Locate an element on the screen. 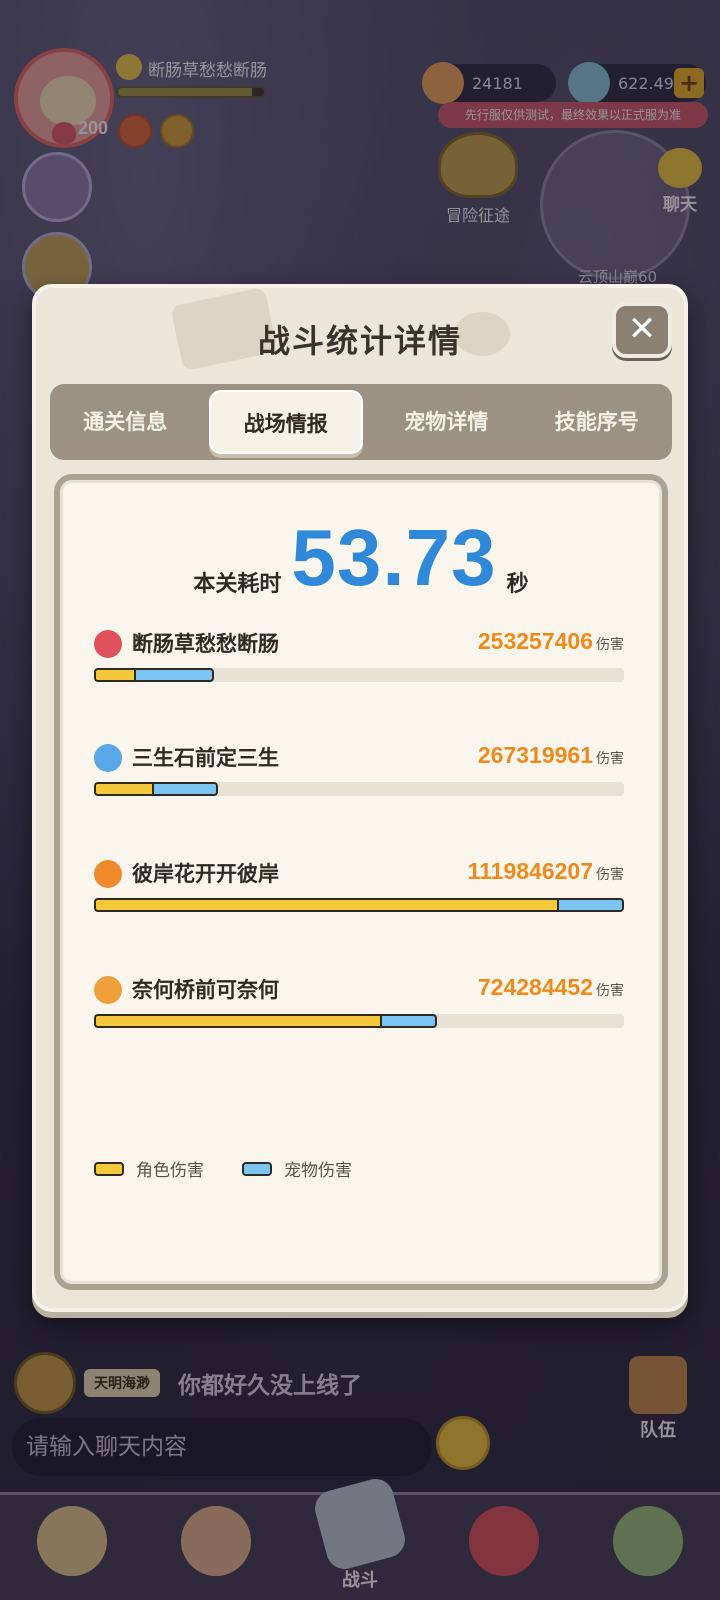 This screenshot has width=720, height=1600. clear-time-label: 本关耗时 is located at coordinates (237, 584).